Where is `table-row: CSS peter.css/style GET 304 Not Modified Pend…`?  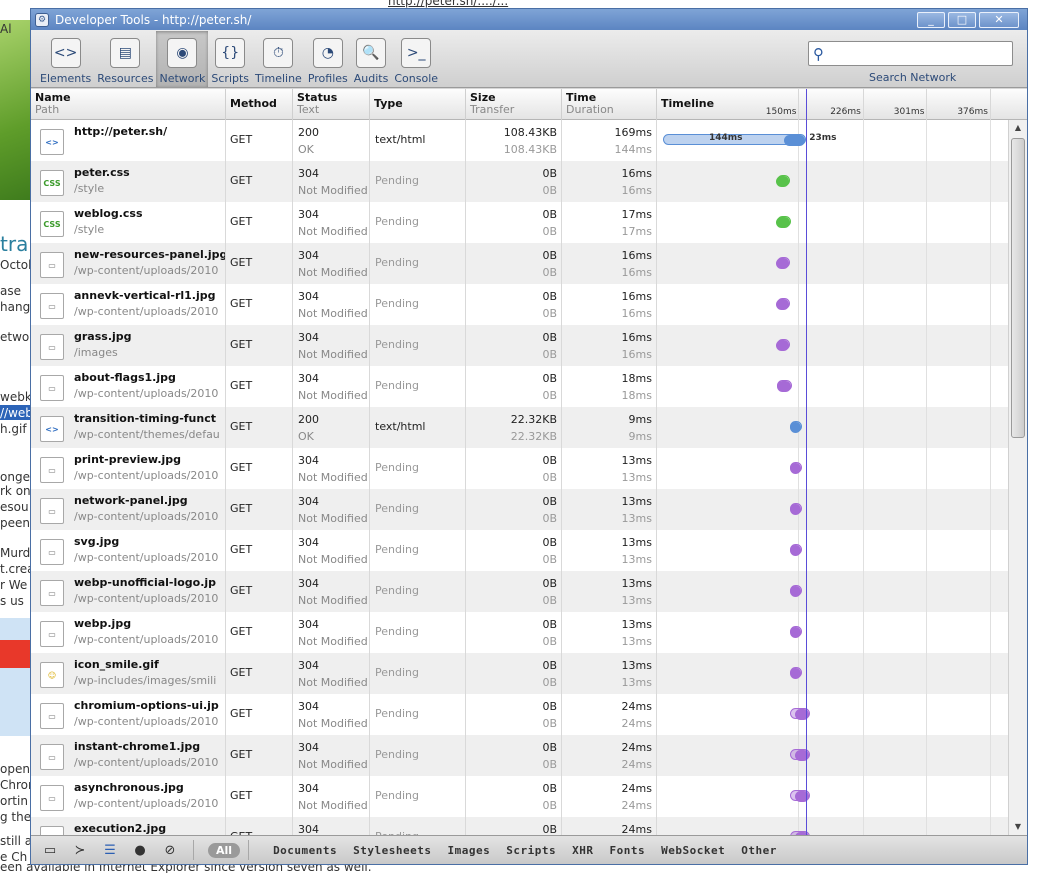 table-row: CSS peter.css/style GET 304 Not Modified Pend… is located at coordinates (519, 181).